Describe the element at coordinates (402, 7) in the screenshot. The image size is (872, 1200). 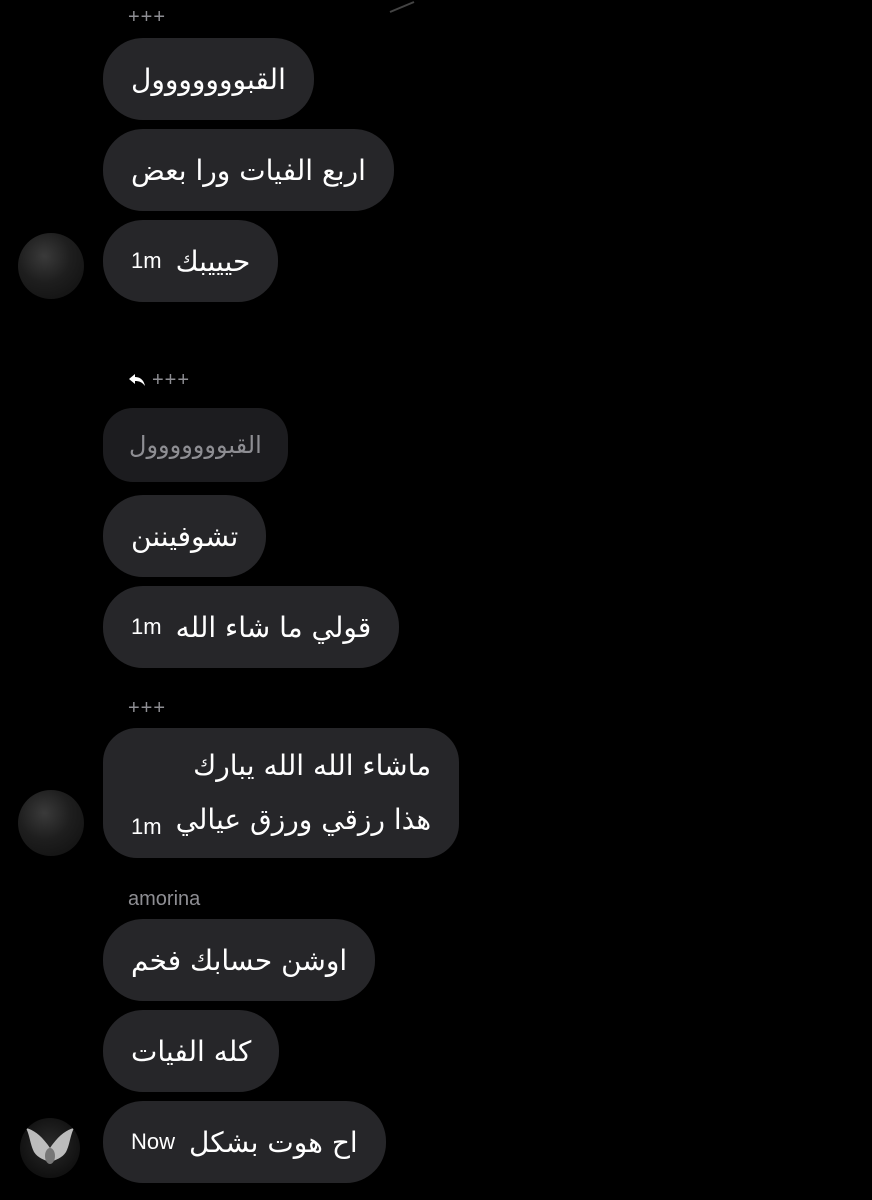
I see `partial-divider` at that location.